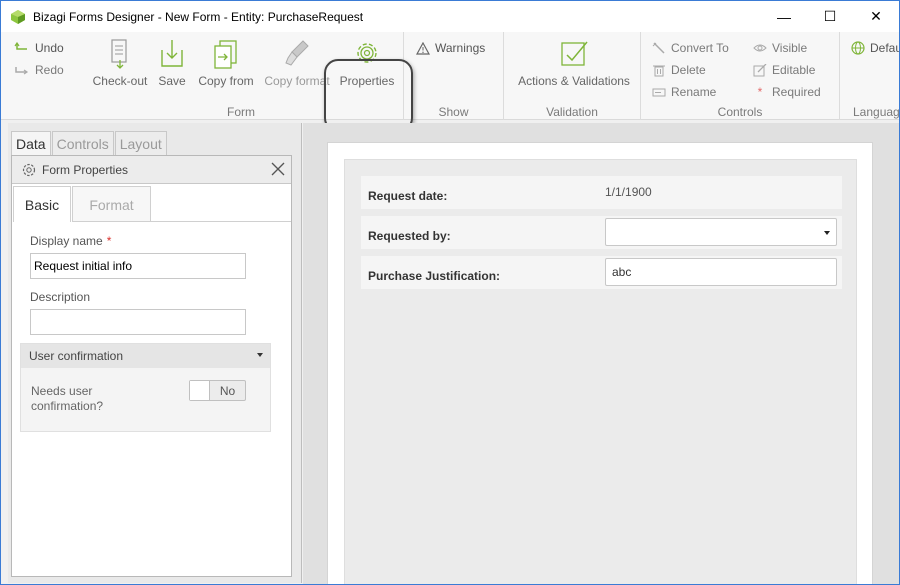  I want to click on default-language-label: Defau, so click(885, 48).